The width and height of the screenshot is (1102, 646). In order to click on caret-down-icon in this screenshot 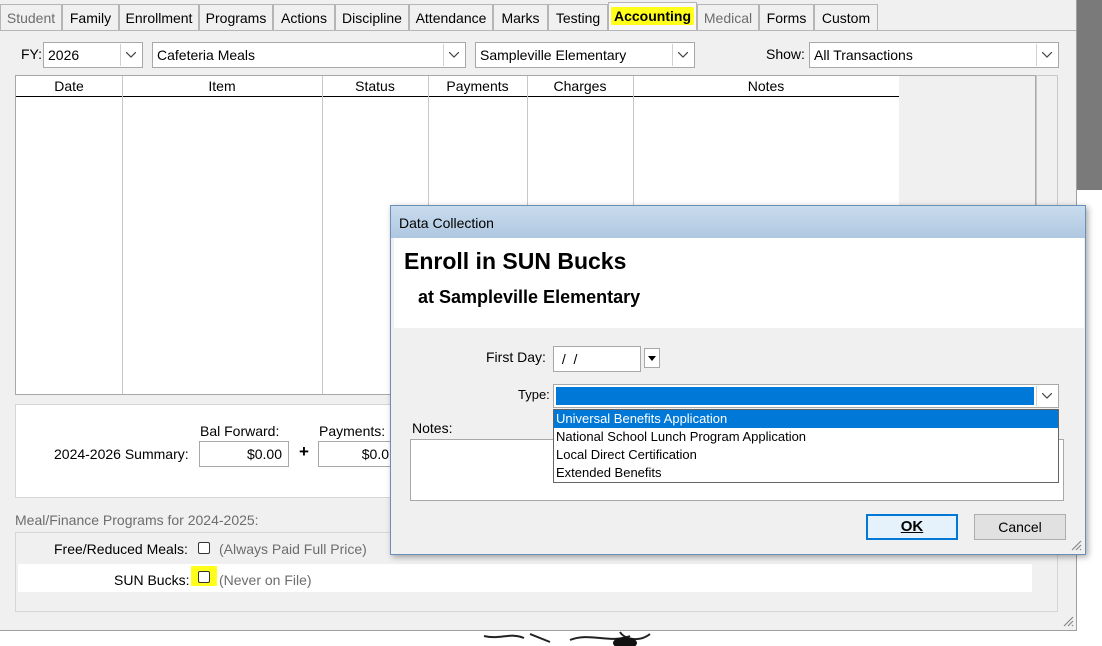, I will do `click(652, 358)`.